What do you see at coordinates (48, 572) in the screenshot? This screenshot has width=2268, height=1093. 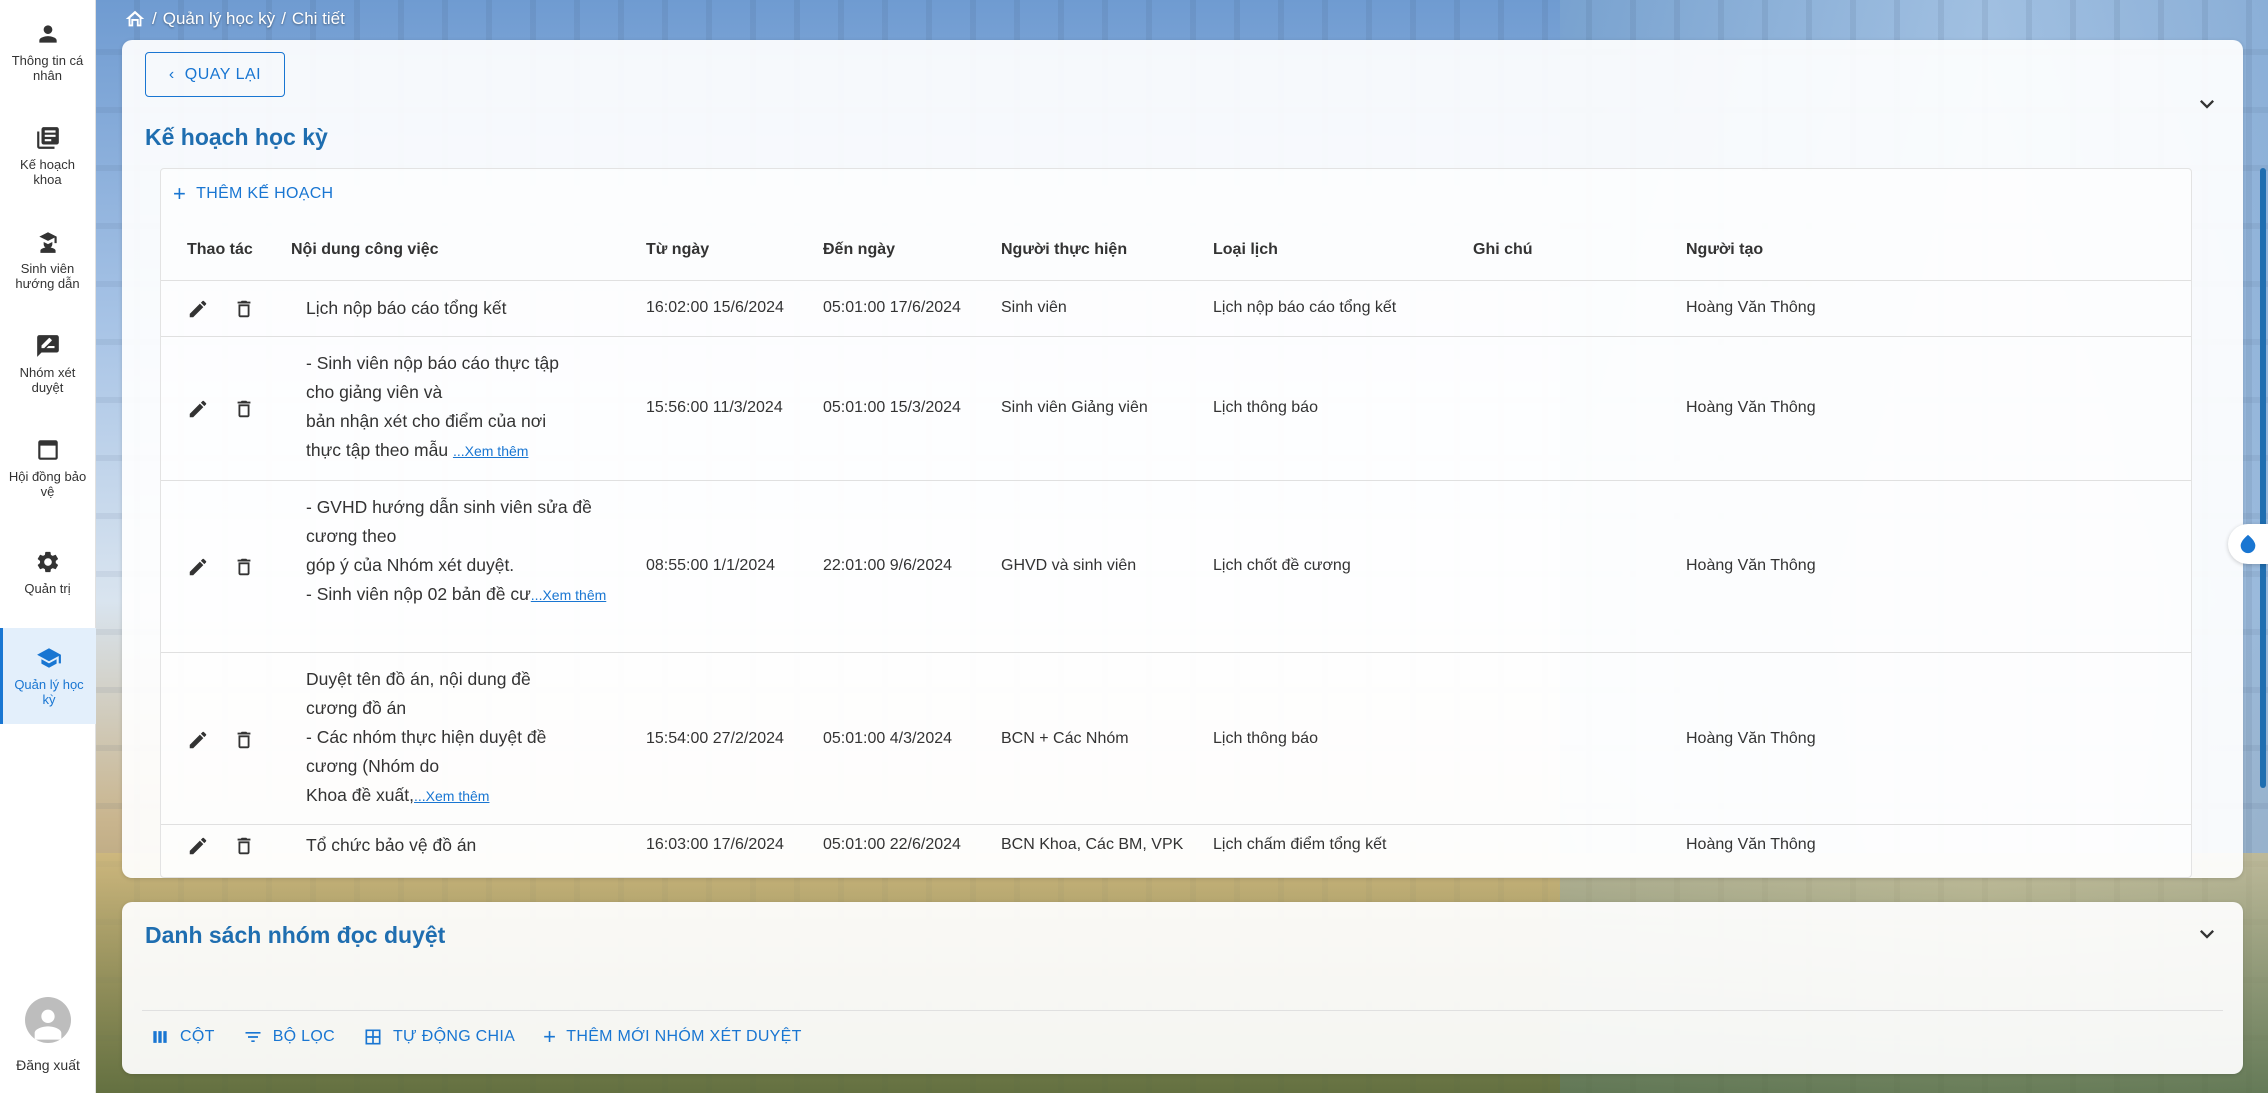 I see `sidebar-item-admin: Quản trị` at bounding box center [48, 572].